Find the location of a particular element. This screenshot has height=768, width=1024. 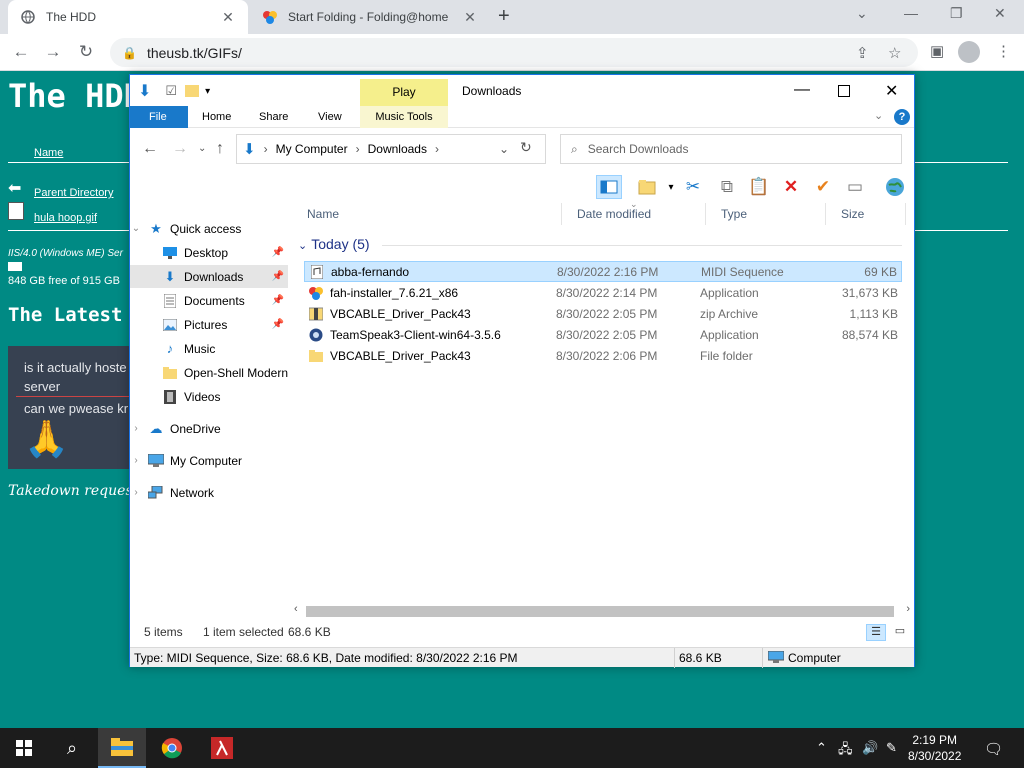

app-taskbar-button is located at coordinates (222, 748).